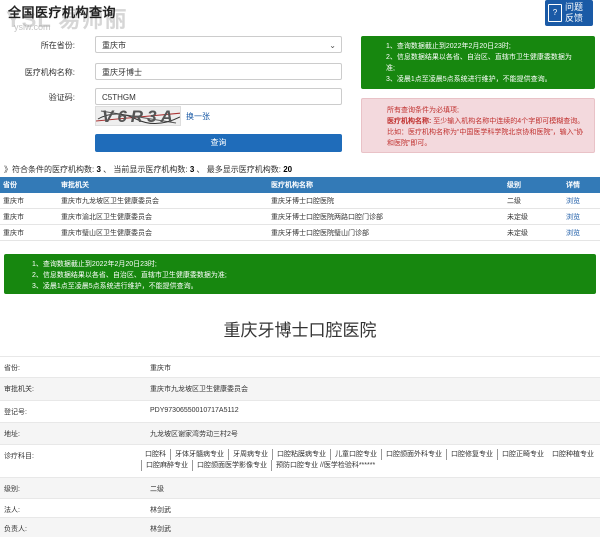  Describe the element at coordinates (62, 12) in the screenshot. I see `page-title: 全国医疗机构查询` at that location.